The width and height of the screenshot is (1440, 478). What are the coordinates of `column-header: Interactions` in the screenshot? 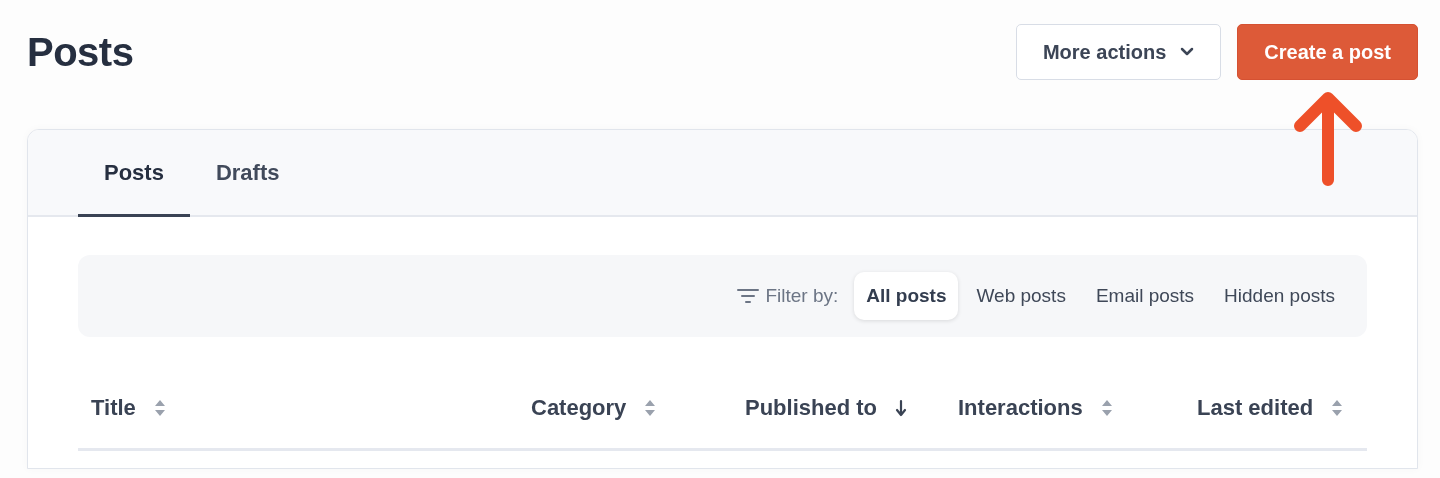 It's located at (1020, 407).